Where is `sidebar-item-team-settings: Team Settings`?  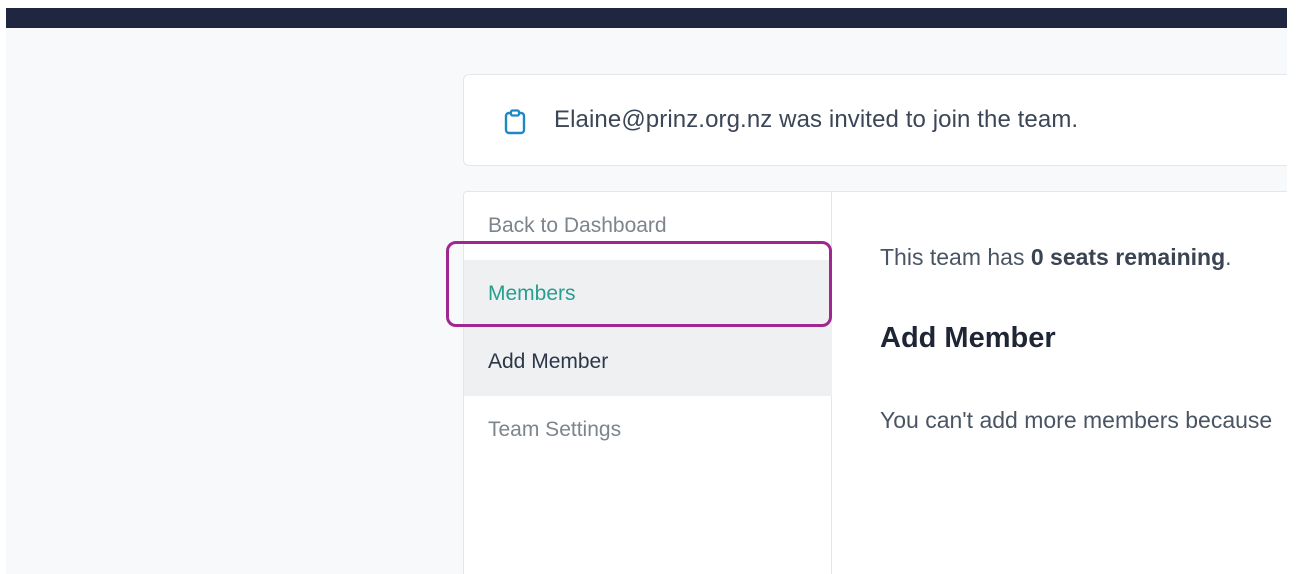 sidebar-item-team-settings: Team Settings is located at coordinates (648, 430).